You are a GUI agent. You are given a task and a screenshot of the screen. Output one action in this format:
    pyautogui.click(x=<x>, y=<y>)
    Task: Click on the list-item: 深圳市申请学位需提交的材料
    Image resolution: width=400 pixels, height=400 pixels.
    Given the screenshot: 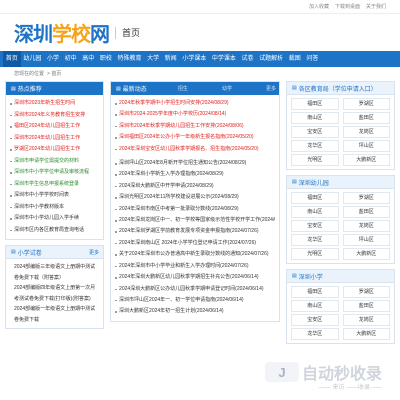 What is the action you would take?
    pyautogui.click(x=54, y=162)
    